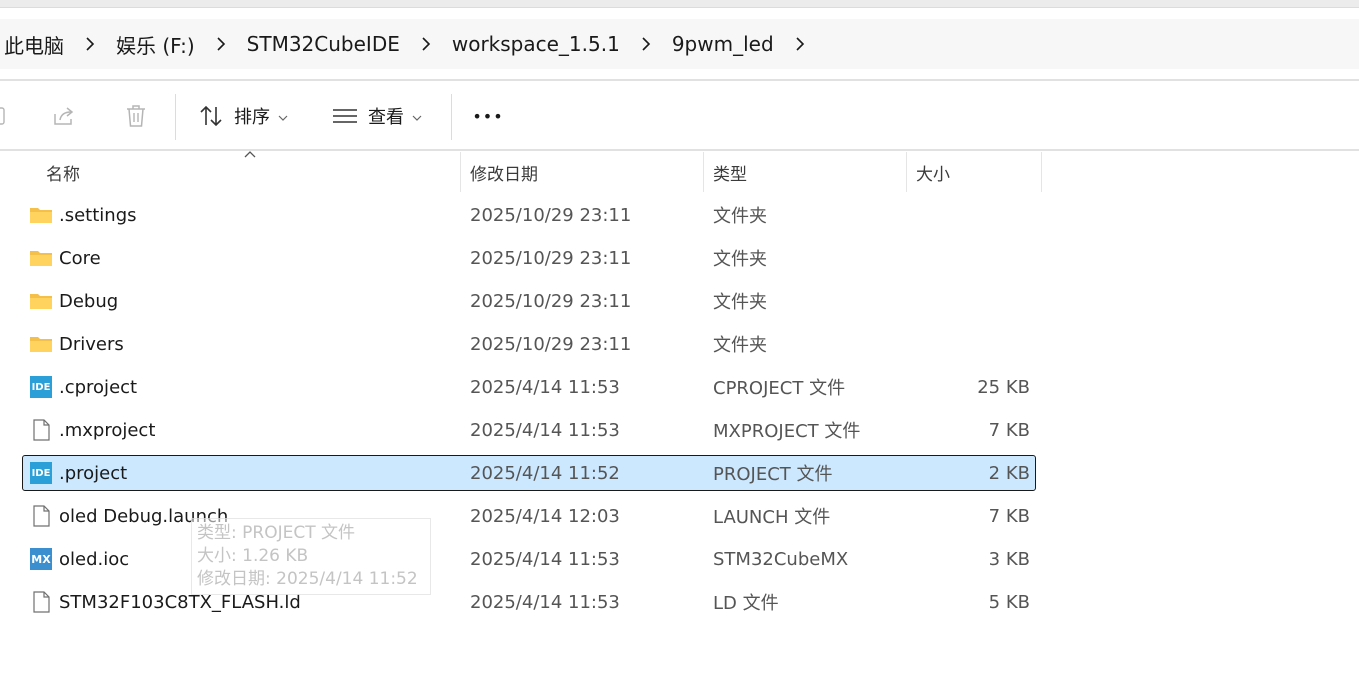 The height and width of the screenshot is (675, 1359). I want to click on file-name: .mxproject, so click(107, 430).